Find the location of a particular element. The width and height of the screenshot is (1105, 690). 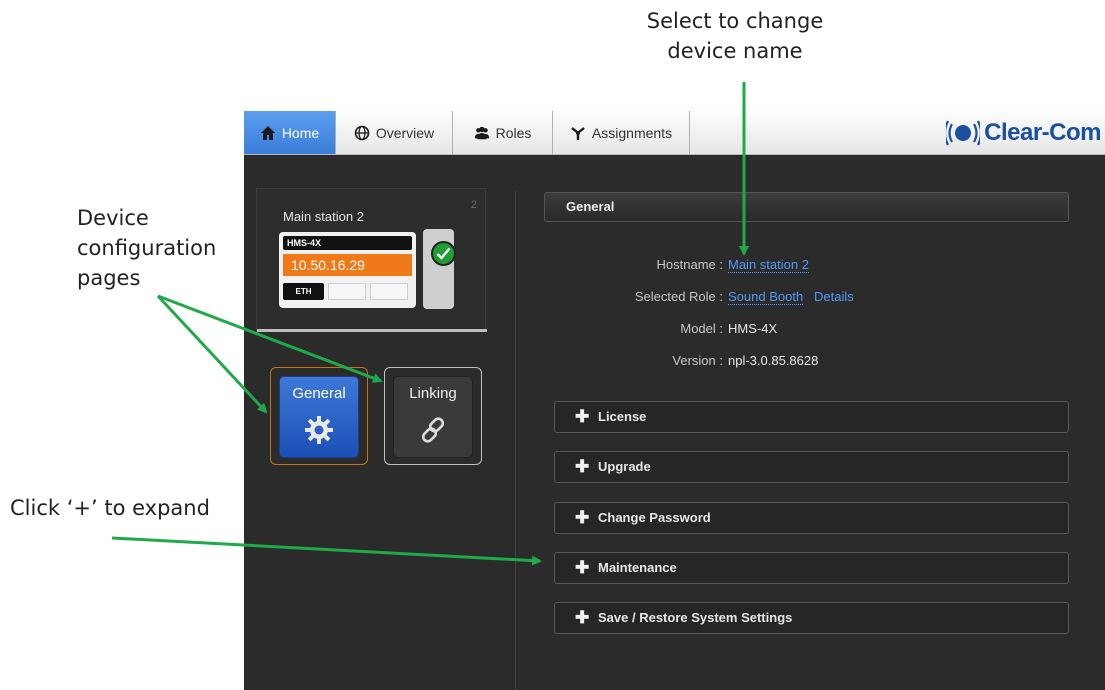

eth-port-badge: ETH is located at coordinates (303, 291).